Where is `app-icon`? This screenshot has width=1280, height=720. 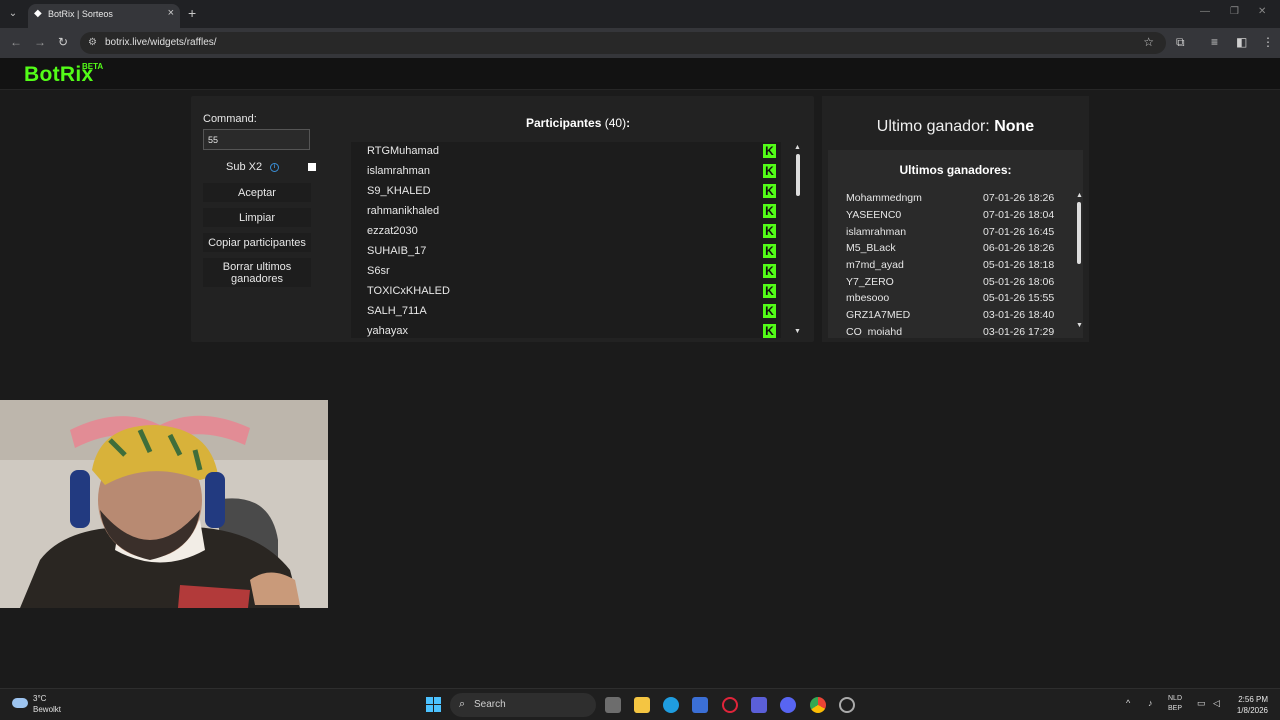
app-icon is located at coordinates (759, 705).